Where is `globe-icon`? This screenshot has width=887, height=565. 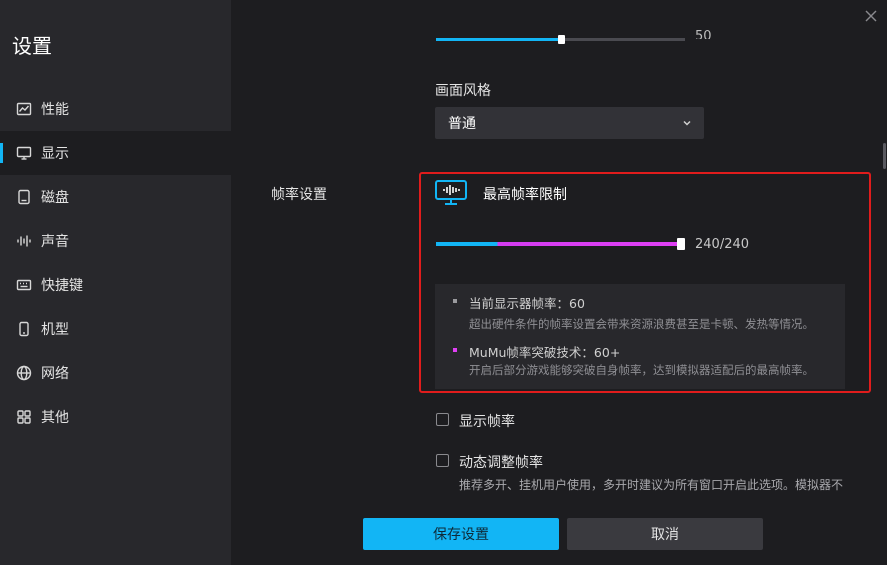 globe-icon is located at coordinates (24, 373).